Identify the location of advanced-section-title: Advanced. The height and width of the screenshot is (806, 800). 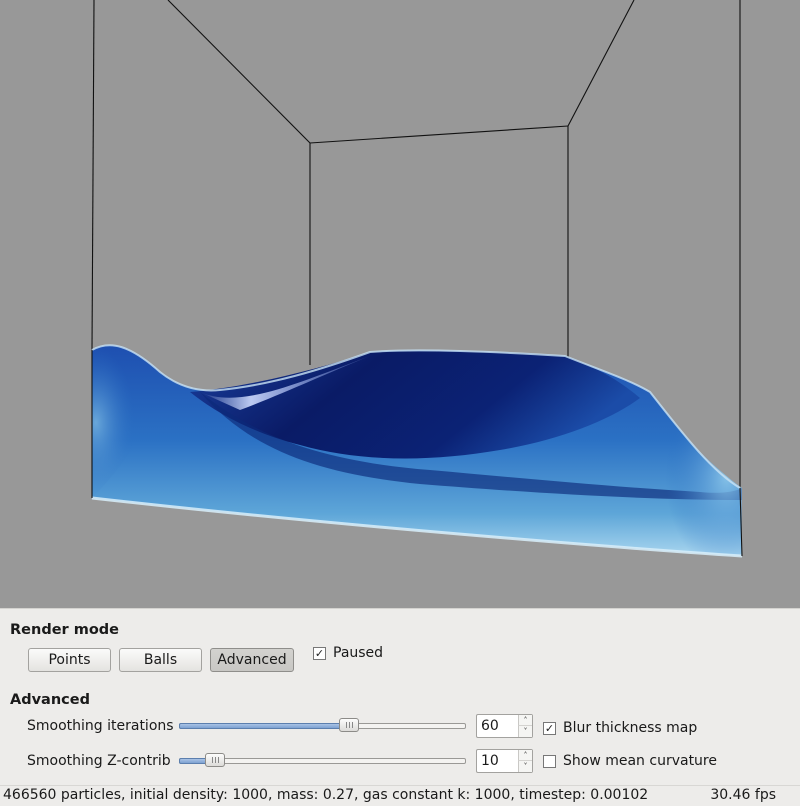
(50, 700).